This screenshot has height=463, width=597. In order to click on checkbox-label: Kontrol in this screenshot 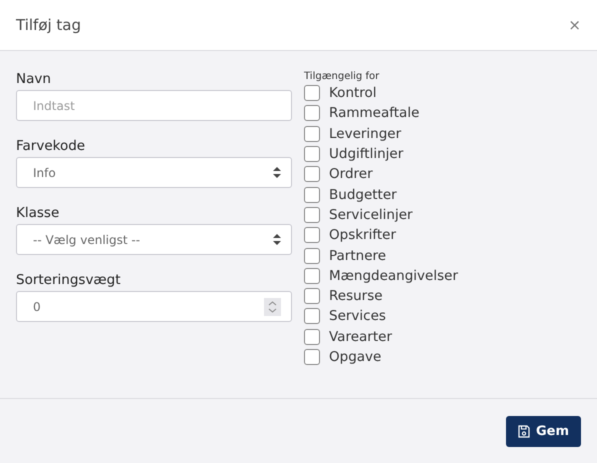, I will do `click(353, 93)`.